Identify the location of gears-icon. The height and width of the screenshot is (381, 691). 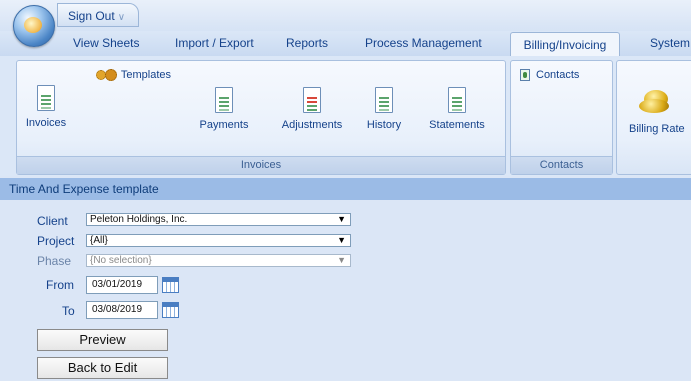
(107, 75).